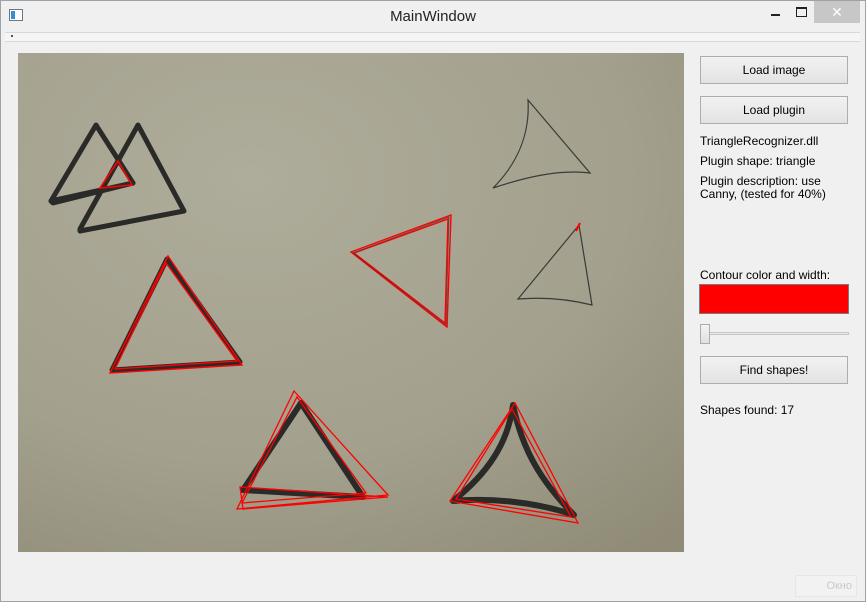  What do you see at coordinates (747, 410) in the screenshot?
I see `shapes-found-label: Shapes found: 17` at bounding box center [747, 410].